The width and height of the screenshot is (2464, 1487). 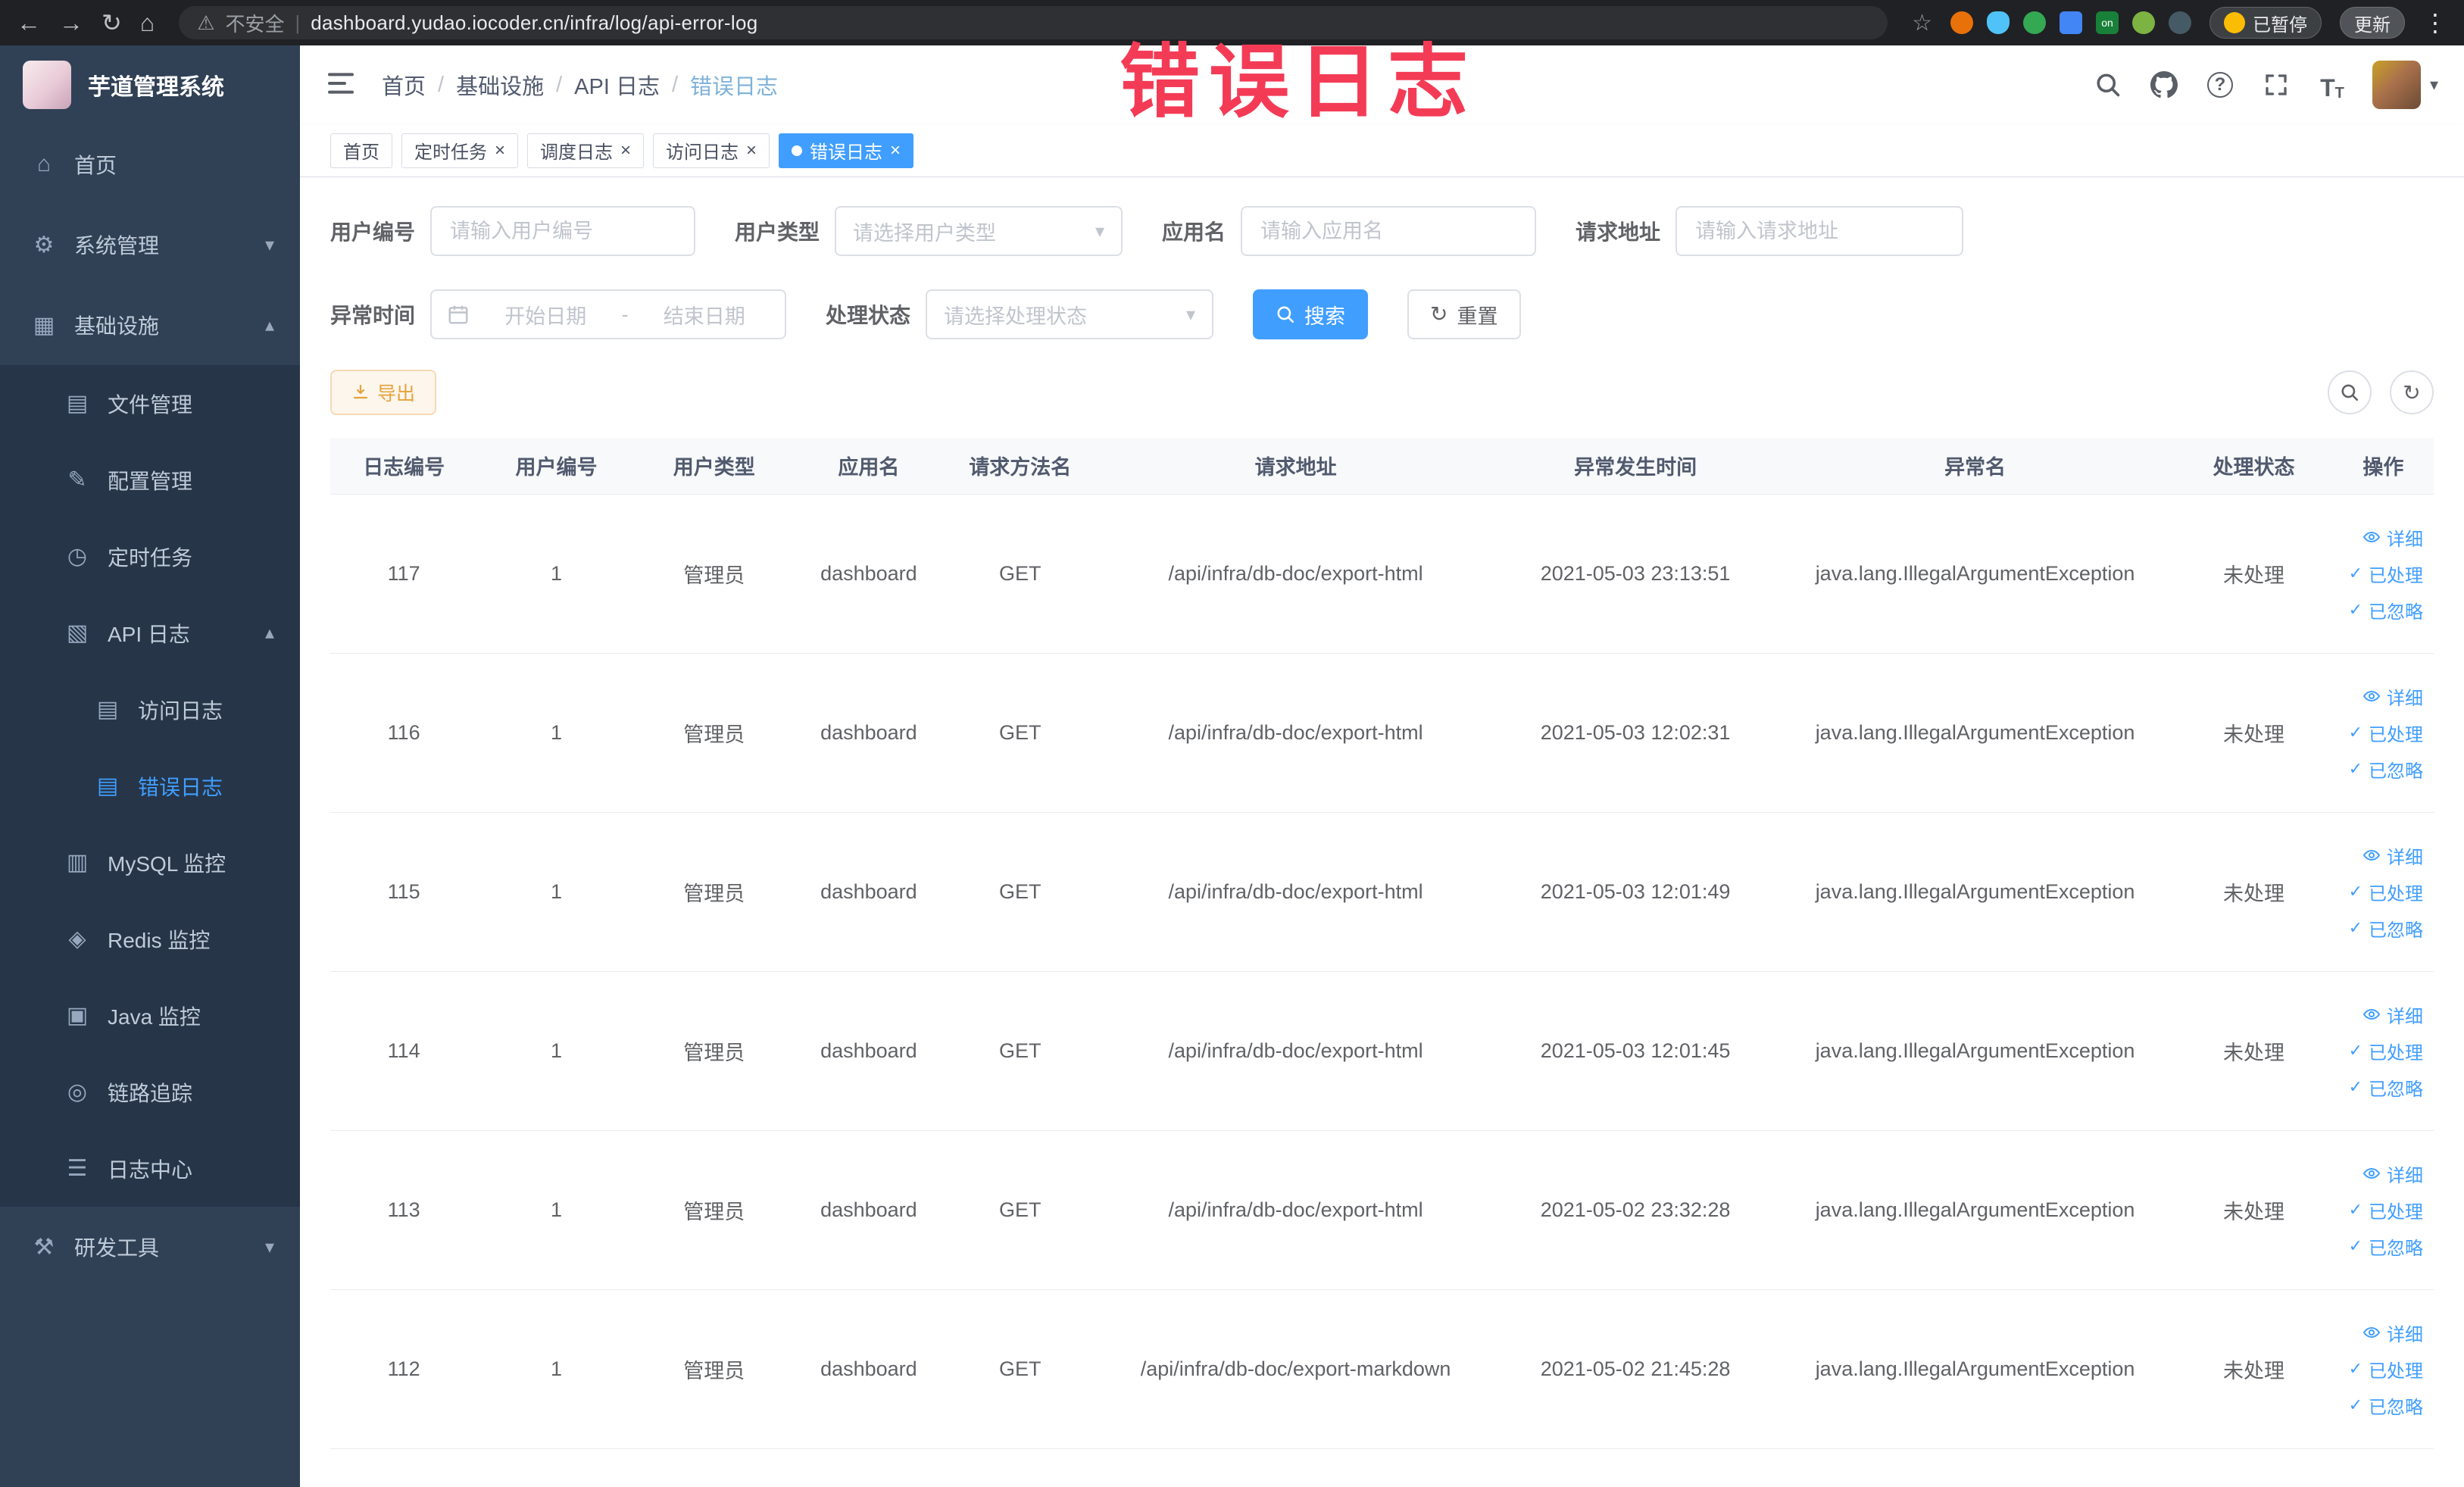 I want to click on reload-icon: ↻, so click(x=111, y=23).